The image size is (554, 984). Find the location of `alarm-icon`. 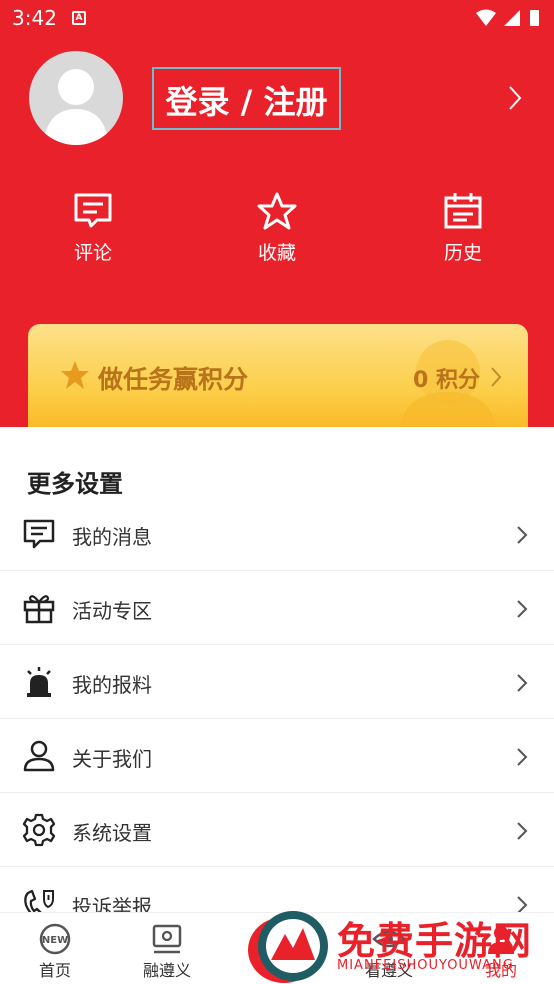

alarm-icon is located at coordinates (39, 682).